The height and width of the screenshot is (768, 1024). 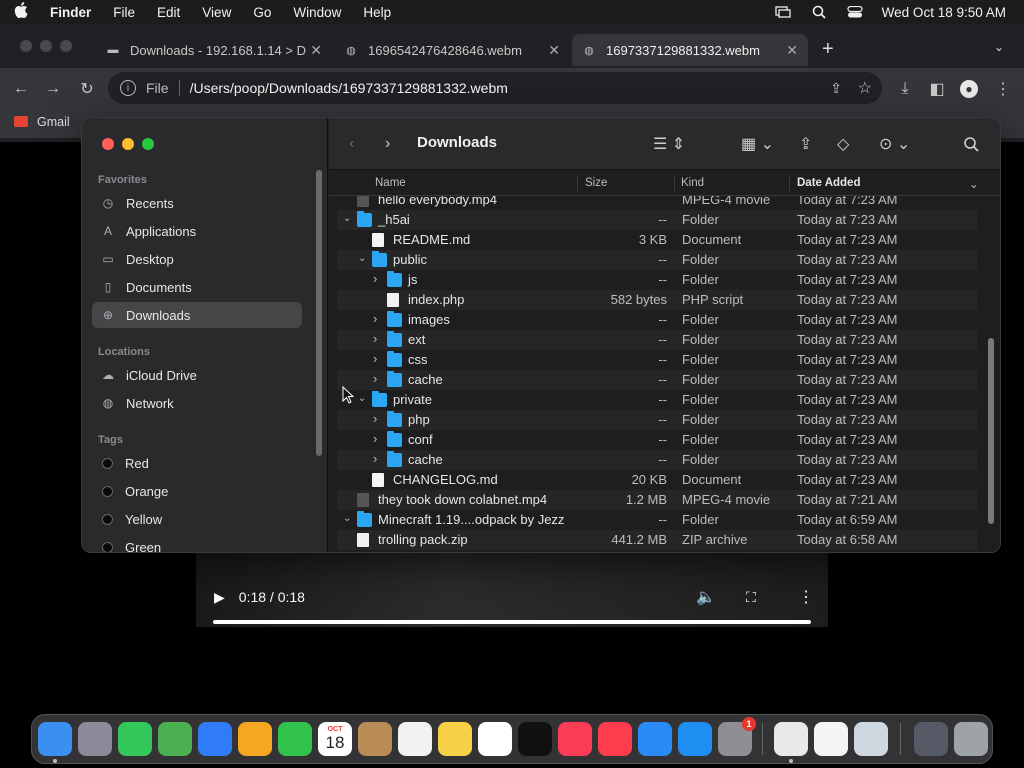 What do you see at coordinates (197, 463) in the screenshot?
I see `sidebar-tag-red: Red` at bounding box center [197, 463].